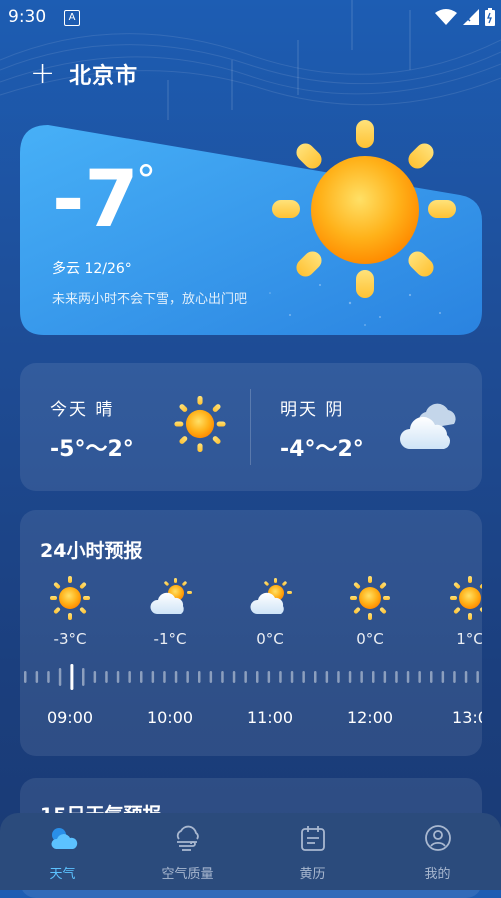  Describe the element at coordinates (42, 74) in the screenshot. I see `add-city-button: +` at that location.